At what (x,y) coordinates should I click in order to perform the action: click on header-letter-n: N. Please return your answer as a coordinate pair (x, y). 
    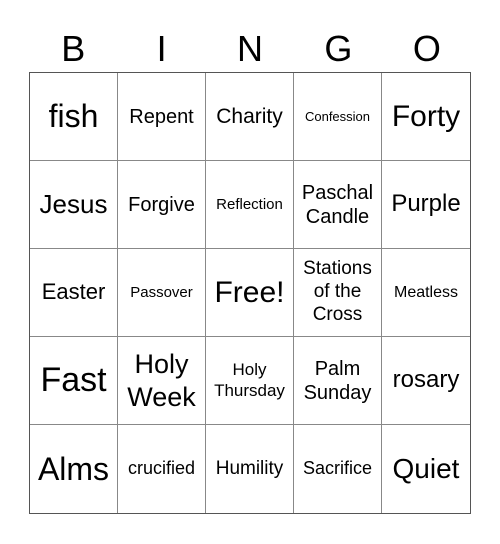
    Looking at the image, I should click on (250, 48).